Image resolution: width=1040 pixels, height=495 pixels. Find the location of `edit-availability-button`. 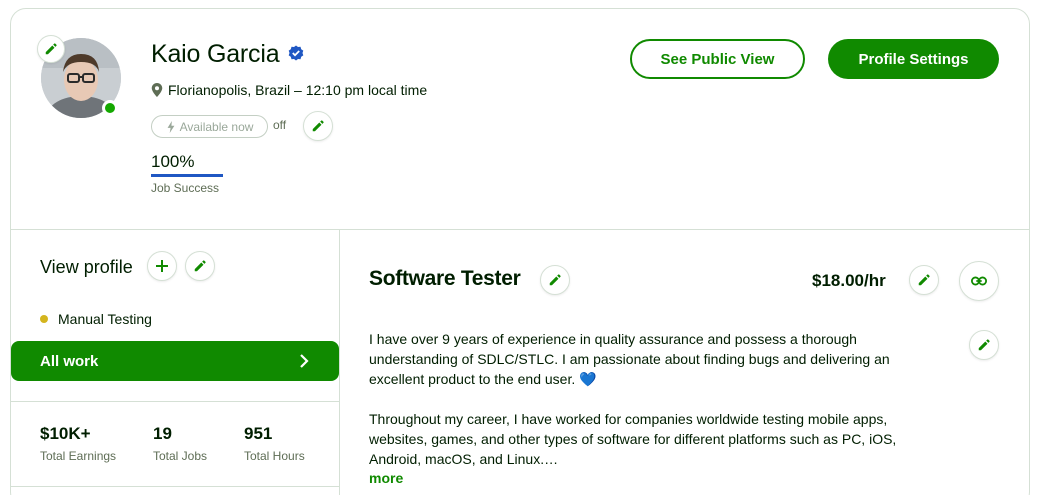

edit-availability-button is located at coordinates (318, 126).